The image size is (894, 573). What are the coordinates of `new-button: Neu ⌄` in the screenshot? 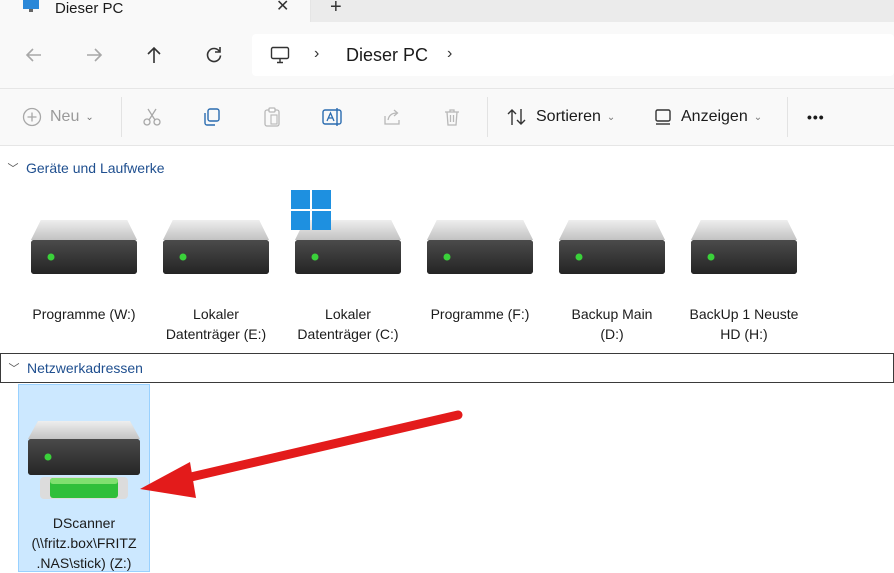 It's located at (58, 117).